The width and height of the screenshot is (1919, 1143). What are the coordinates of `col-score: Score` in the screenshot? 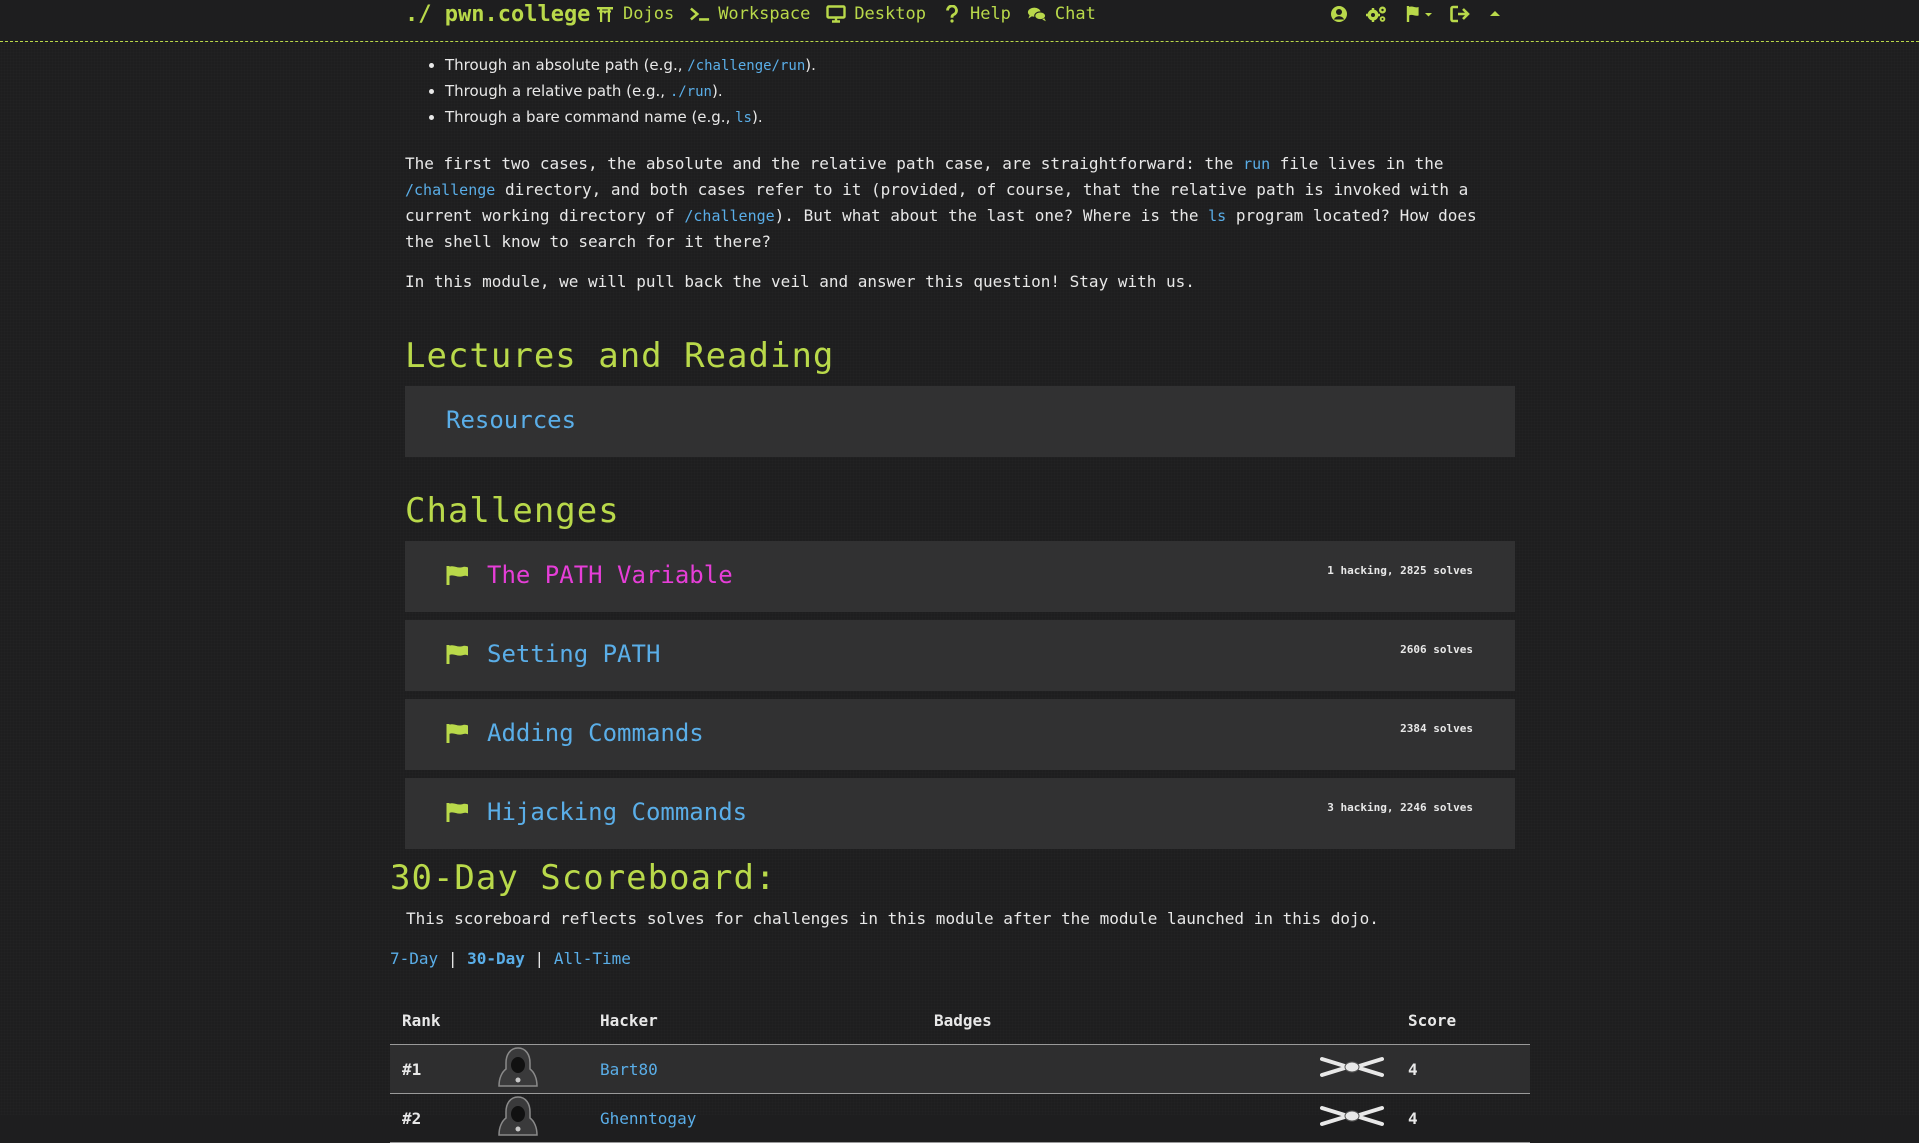 It's located at (1463, 1020).